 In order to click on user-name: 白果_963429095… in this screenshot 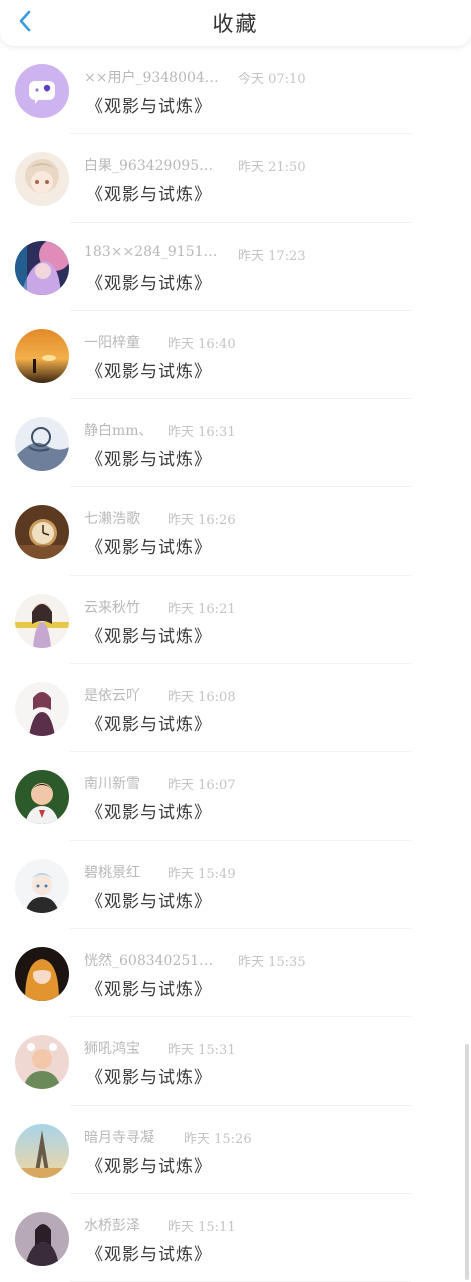, I will do `click(149, 166)`.